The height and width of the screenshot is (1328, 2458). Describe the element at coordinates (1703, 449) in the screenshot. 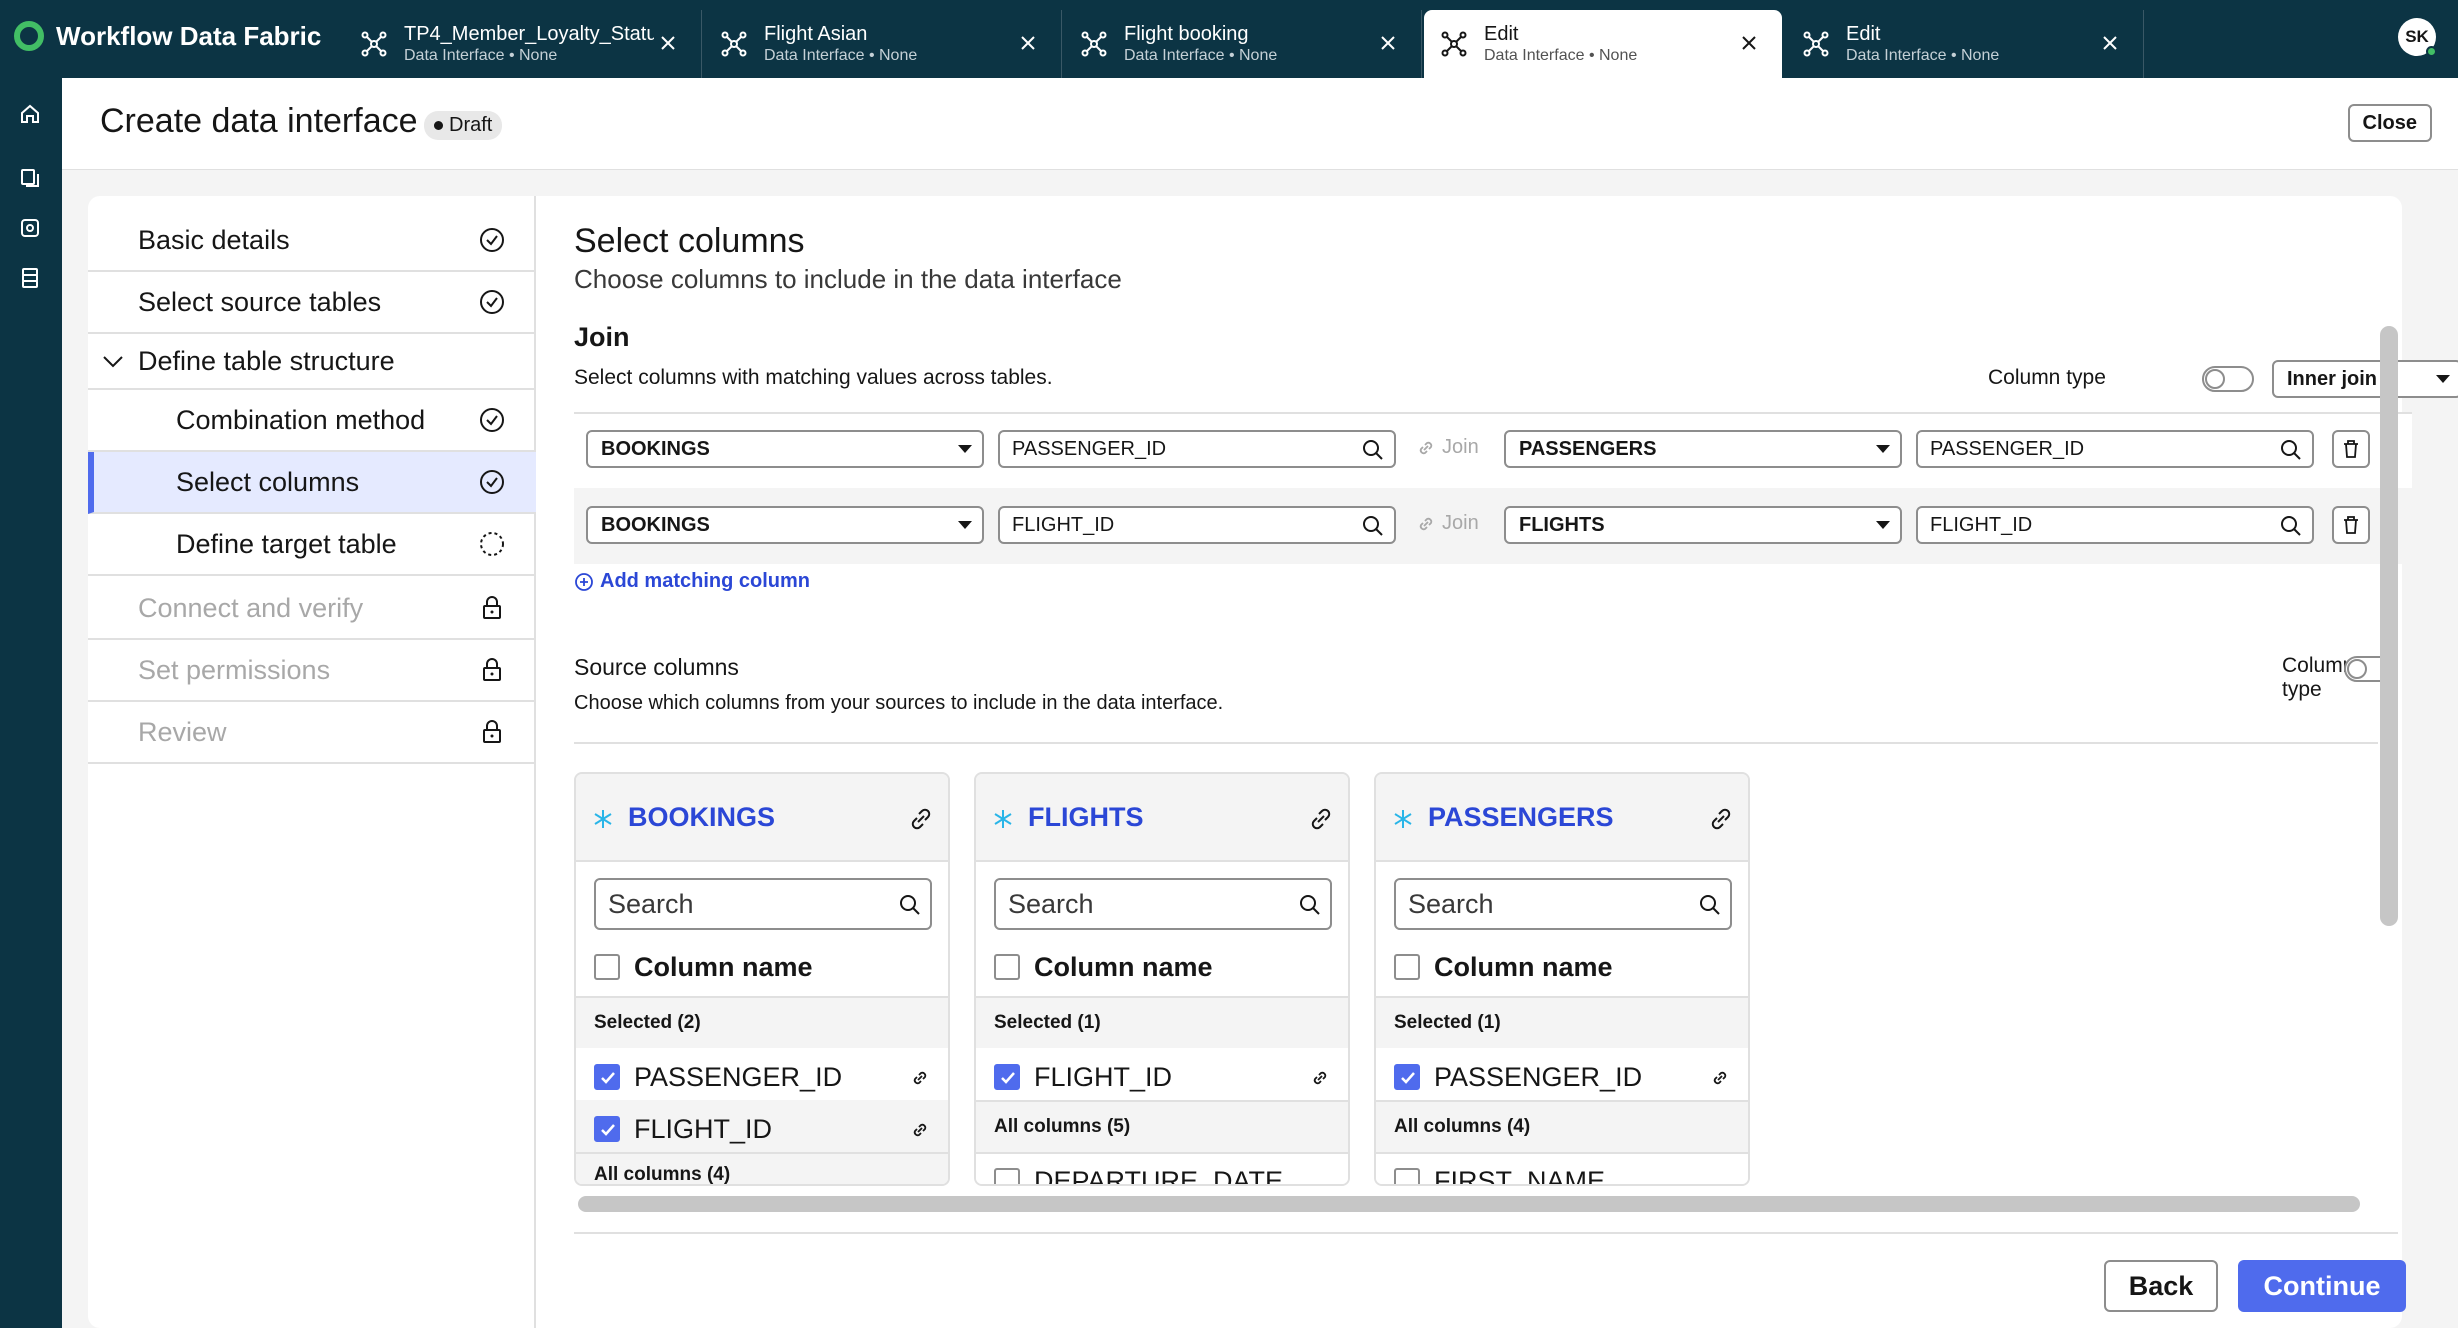

I see `right-table-select: PASSENGERS` at that location.